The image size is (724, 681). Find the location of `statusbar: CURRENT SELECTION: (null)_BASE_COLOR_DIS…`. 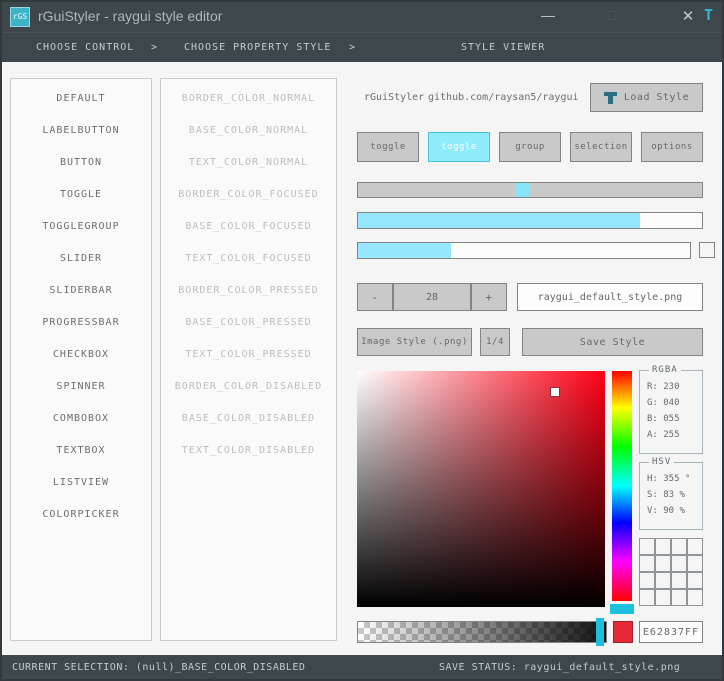

statusbar: CURRENT SELECTION: (null)_BASE_COLOR_DIS… is located at coordinates (362, 667).